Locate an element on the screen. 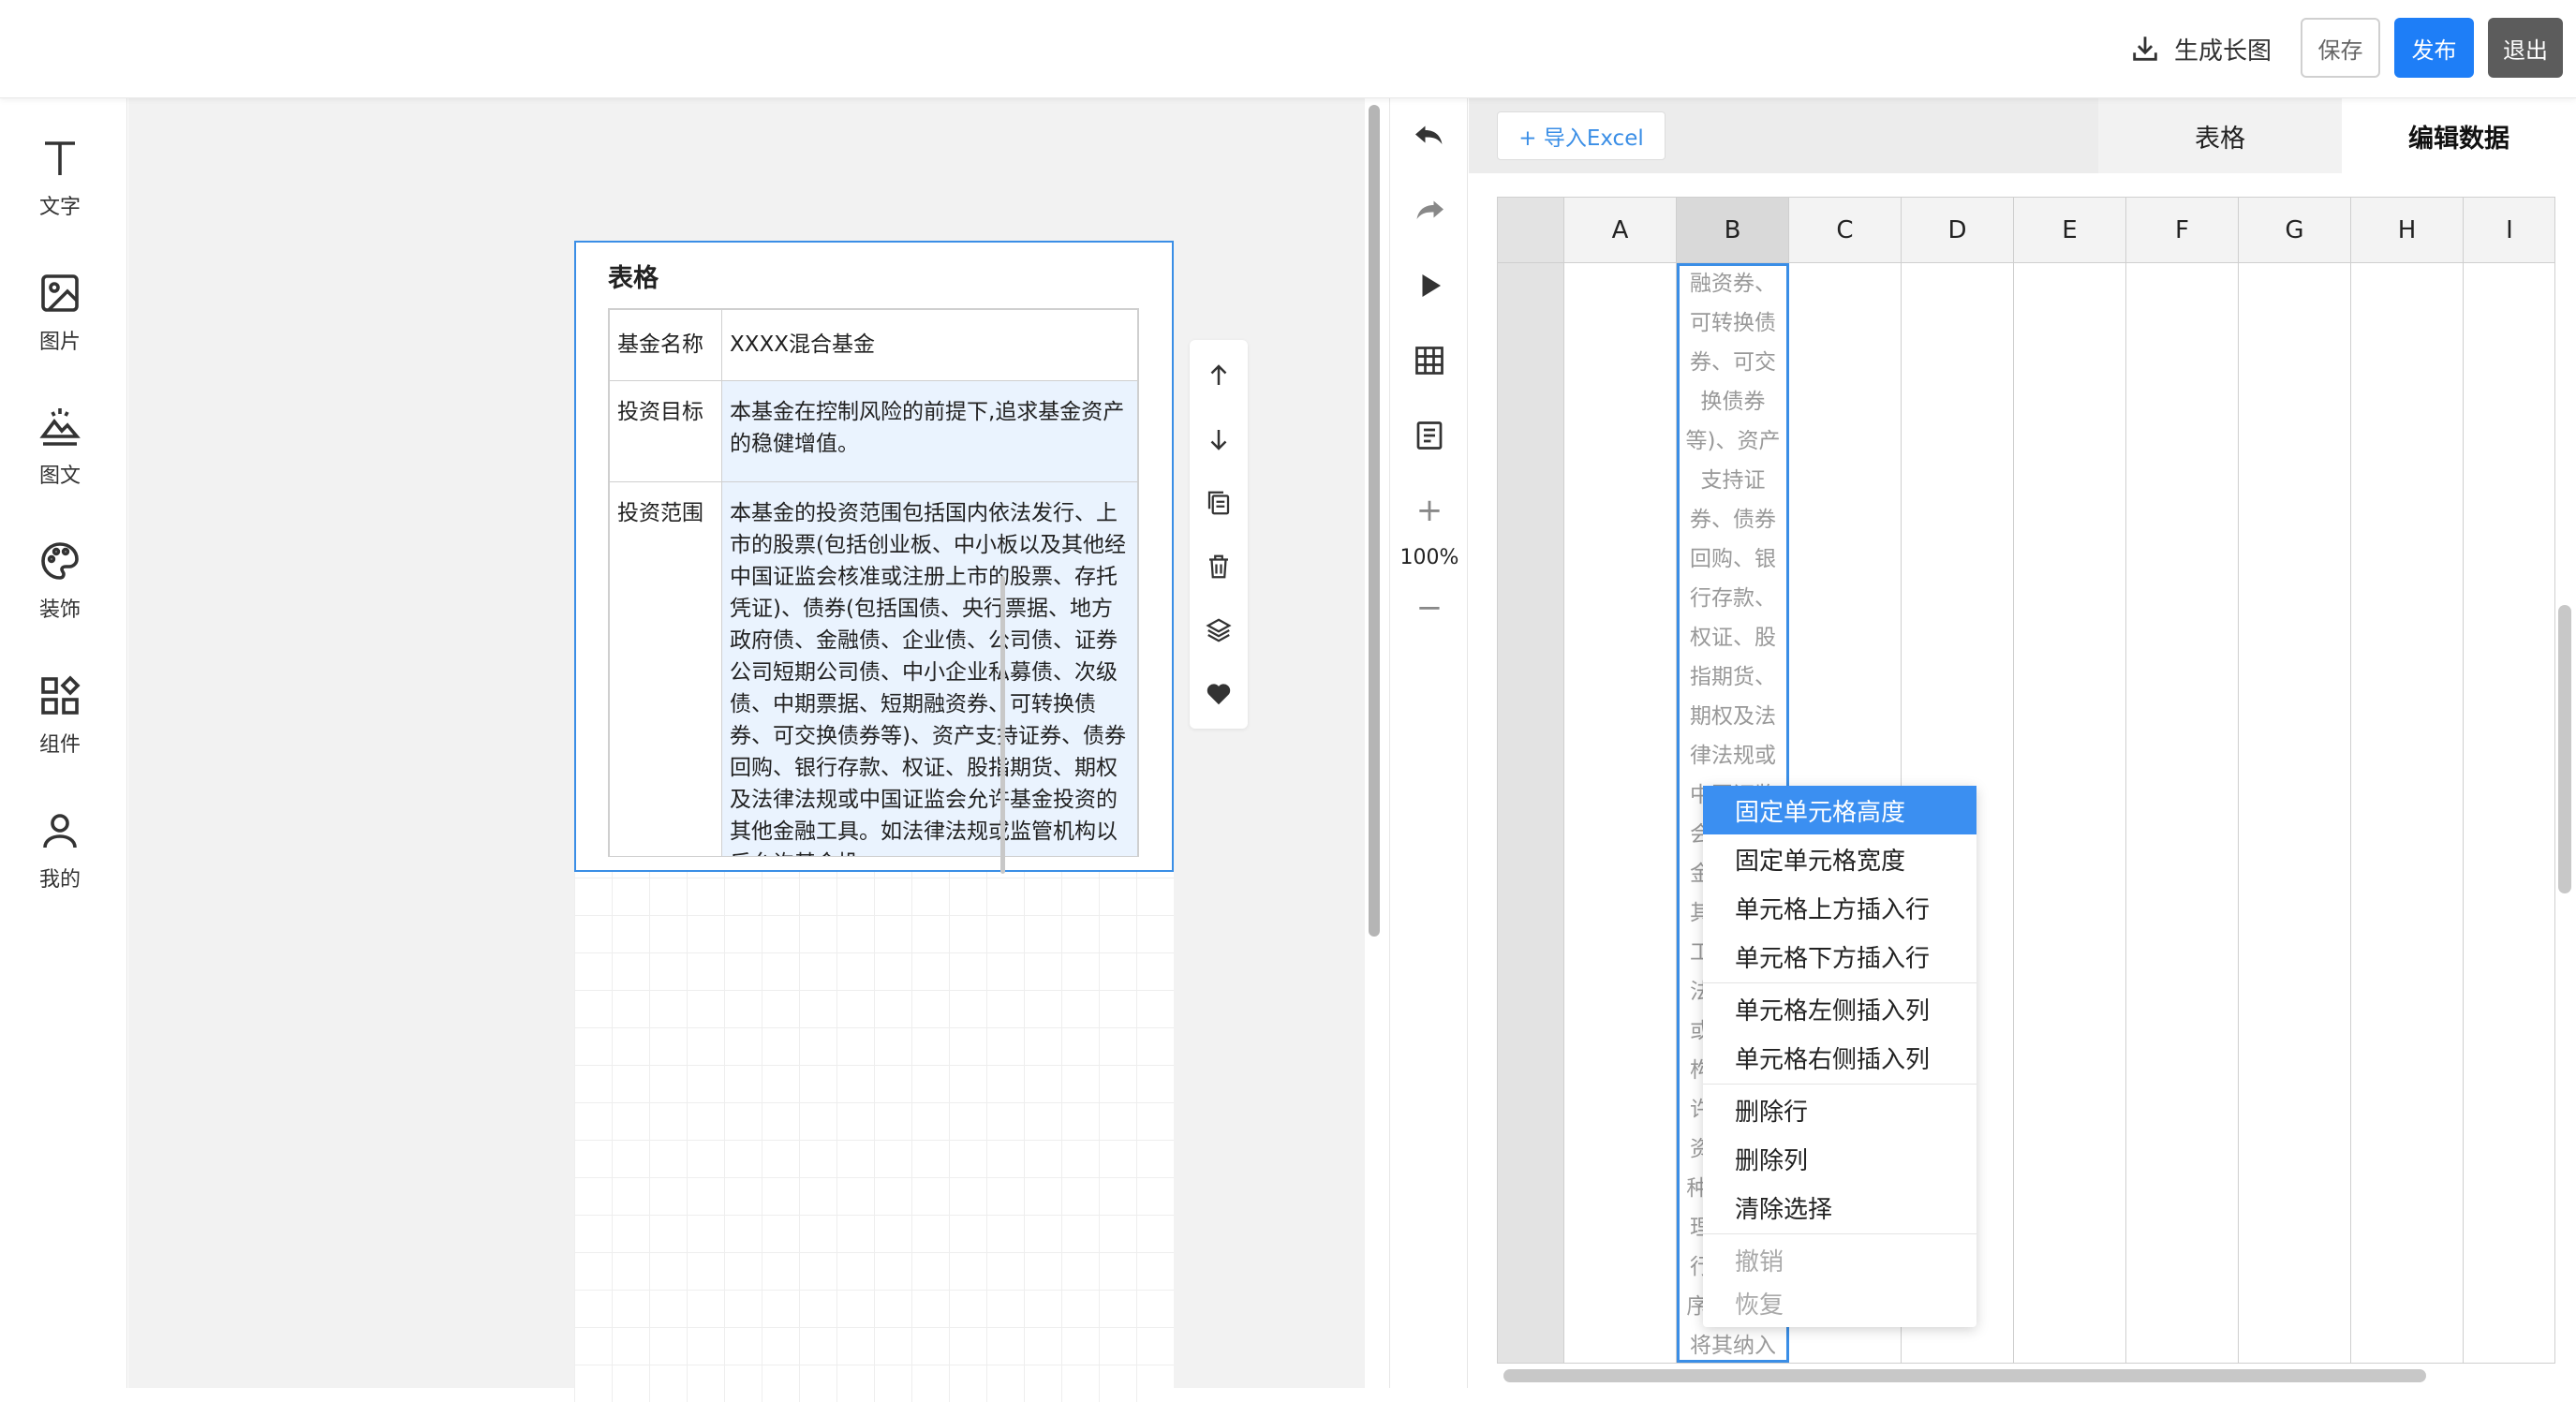 This screenshot has width=2576, height=1402. generate-label: 生成长图 is located at coordinates (2223, 52).